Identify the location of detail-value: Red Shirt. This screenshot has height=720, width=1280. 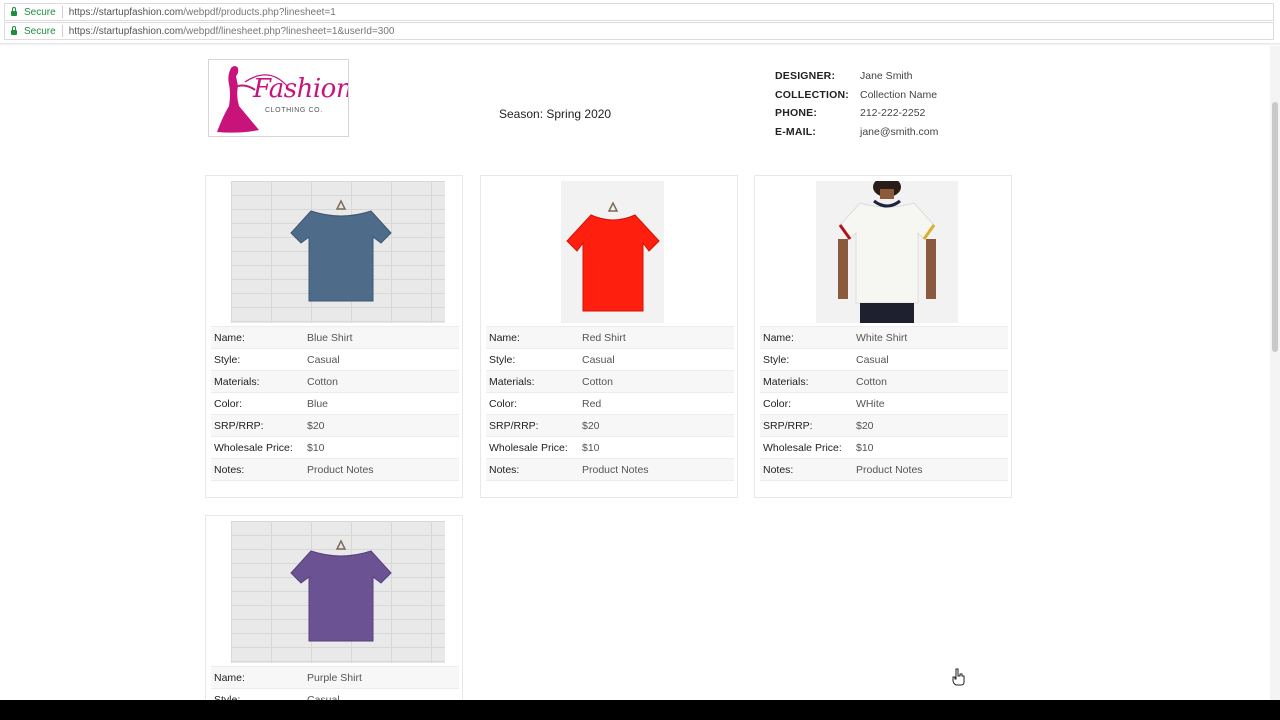
(604, 337).